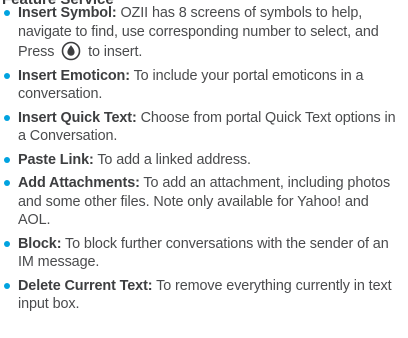 The image size is (408, 338). I want to click on item-term: Add Attachments:, so click(79, 183).